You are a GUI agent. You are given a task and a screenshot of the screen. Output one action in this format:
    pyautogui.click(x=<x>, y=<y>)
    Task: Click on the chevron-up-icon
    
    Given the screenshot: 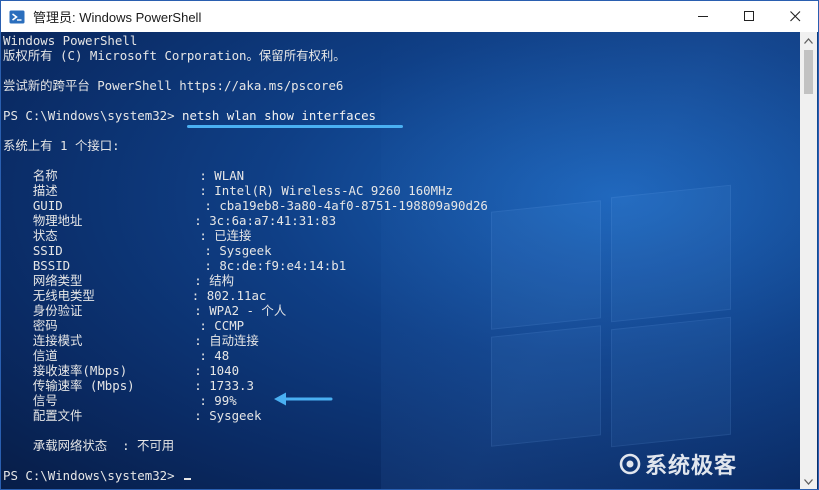 What is the action you would take?
    pyautogui.click(x=808, y=40)
    